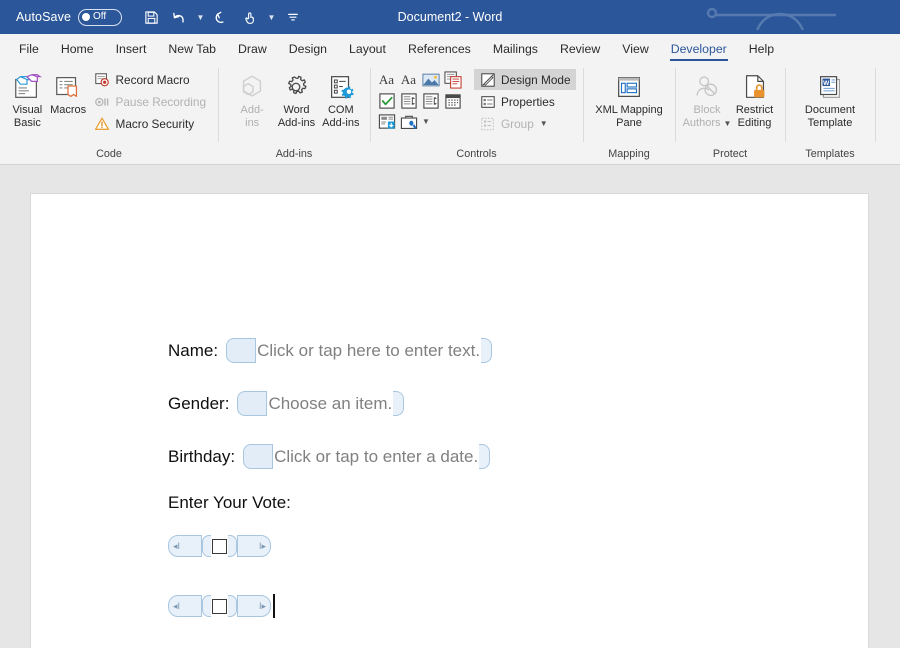 The width and height of the screenshot is (900, 648). I want to click on com-addins-button: COM Add-ins, so click(341, 98).